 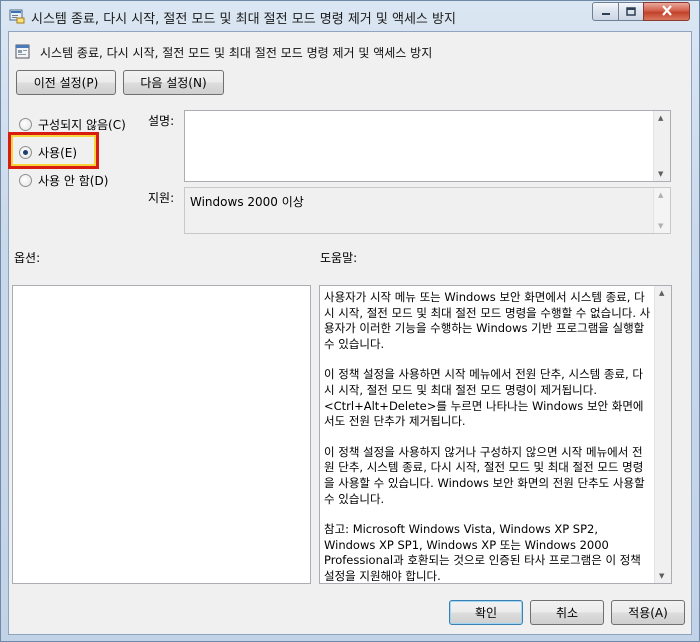 I want to click on close-button, so click(x=666, y=11).